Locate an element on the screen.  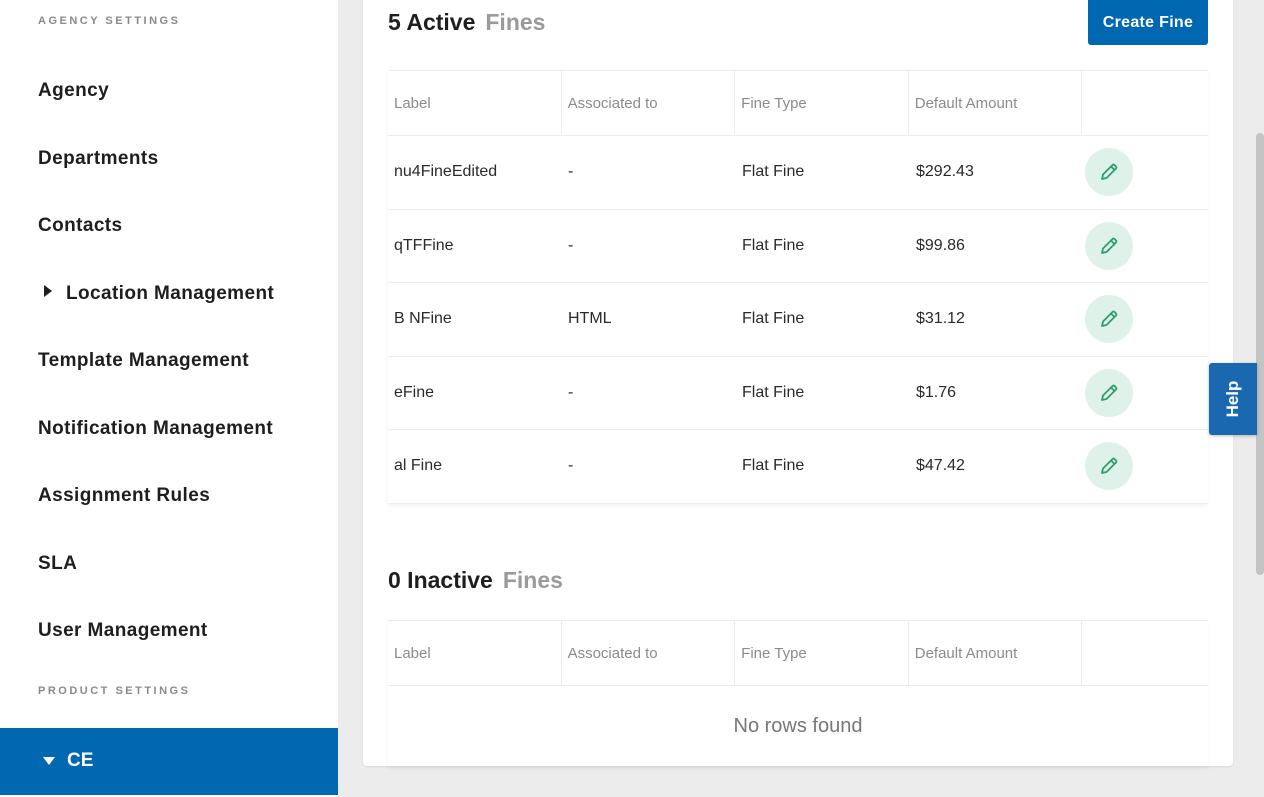
table-row: B NFine HTML Flat Fine $31.12 is located at coordinates (798, 320).